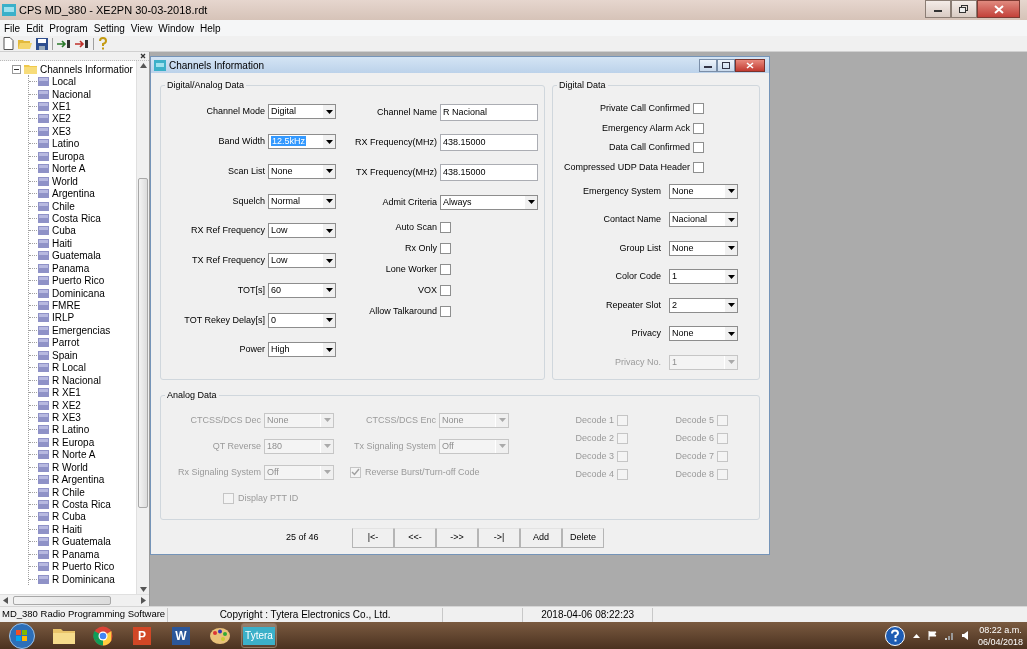 The width and height of the screenshot is (1027, 649). I want to click on field-label: Squelch, so click(248, 201).